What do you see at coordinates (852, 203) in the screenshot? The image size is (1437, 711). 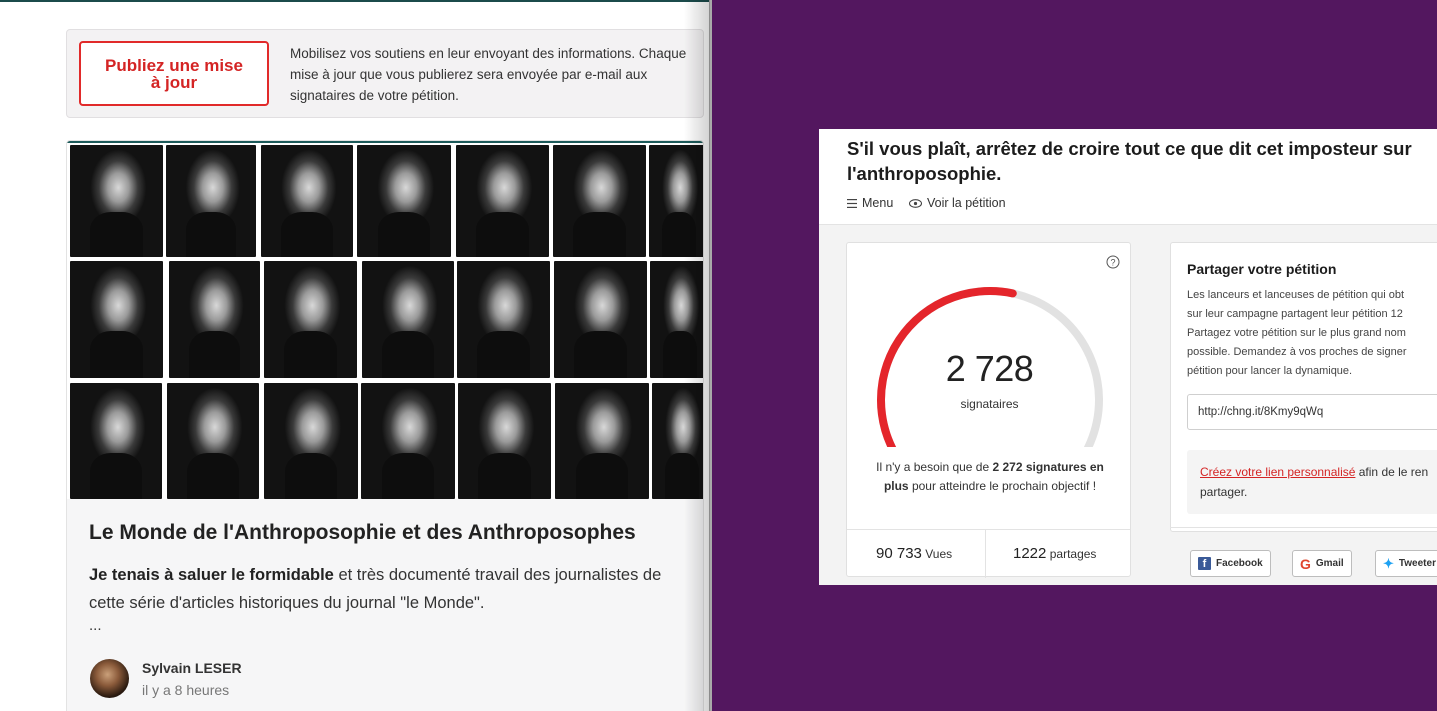 I see `menu-icon` at bounding box center [852, 203].